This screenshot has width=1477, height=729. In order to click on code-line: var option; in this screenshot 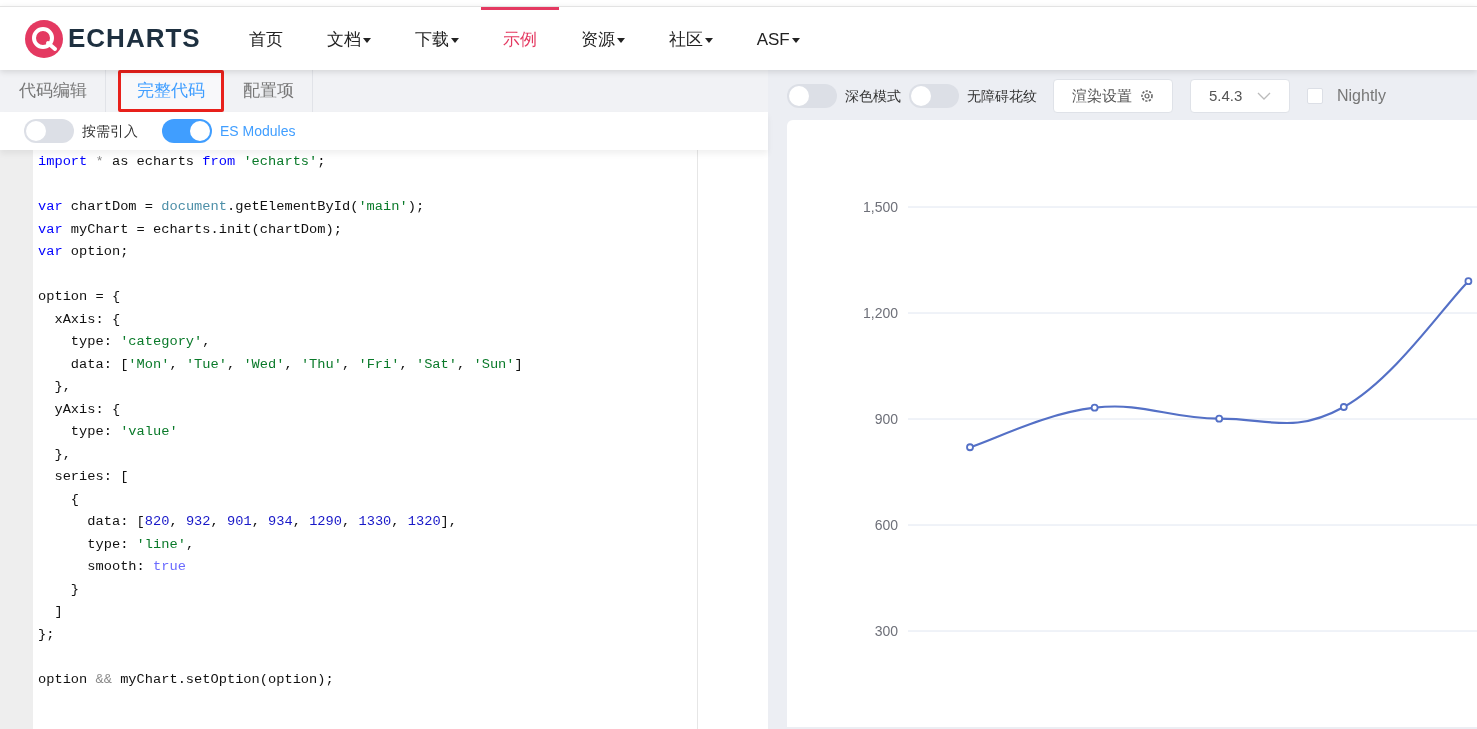, I will do `click(83, 252)`.